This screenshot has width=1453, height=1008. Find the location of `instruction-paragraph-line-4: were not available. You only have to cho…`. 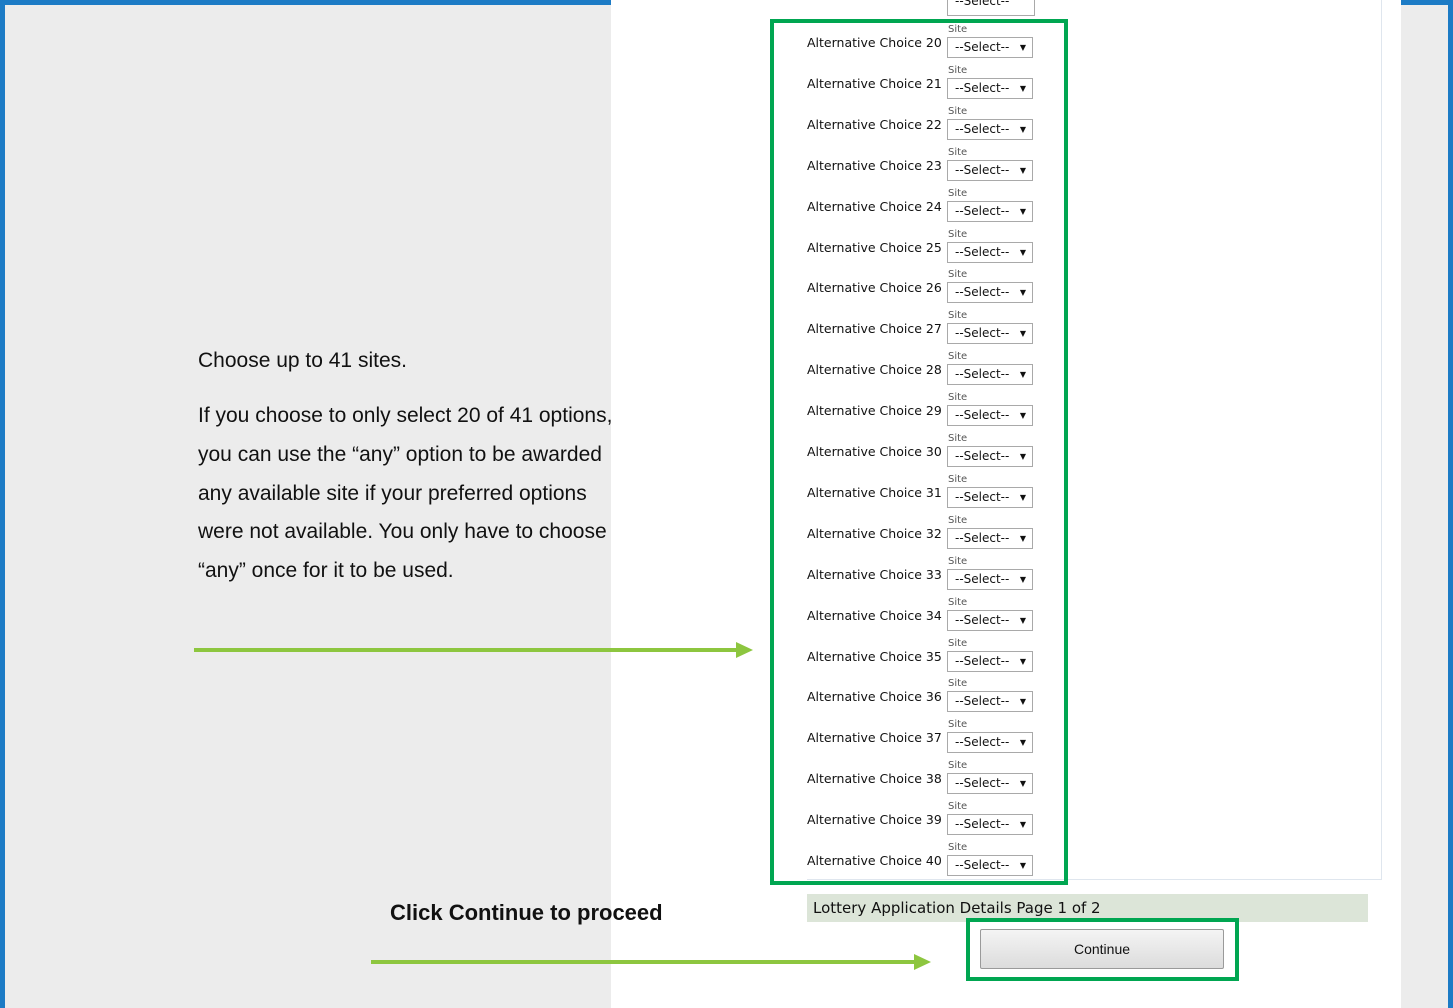

instruction-paragraph-line-4: were not available. You only have to cho… is located at coordinates (402, 531).